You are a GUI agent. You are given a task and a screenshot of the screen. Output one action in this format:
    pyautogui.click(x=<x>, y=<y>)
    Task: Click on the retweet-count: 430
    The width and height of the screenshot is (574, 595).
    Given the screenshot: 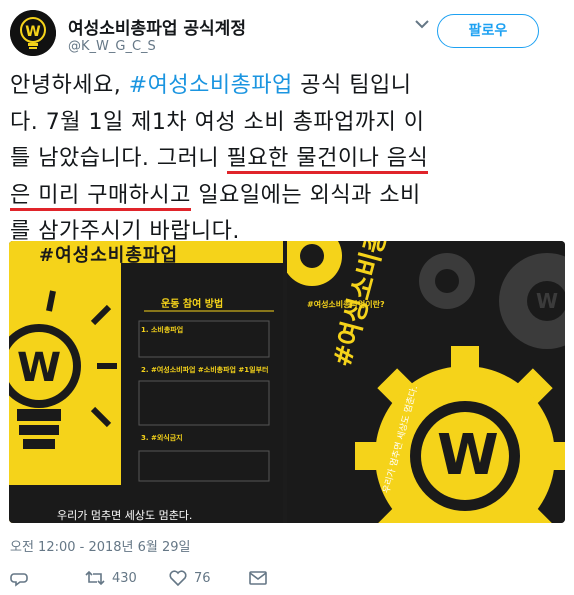 What is the action you would take?
    pyautogui.click(x=124, y=578)
    